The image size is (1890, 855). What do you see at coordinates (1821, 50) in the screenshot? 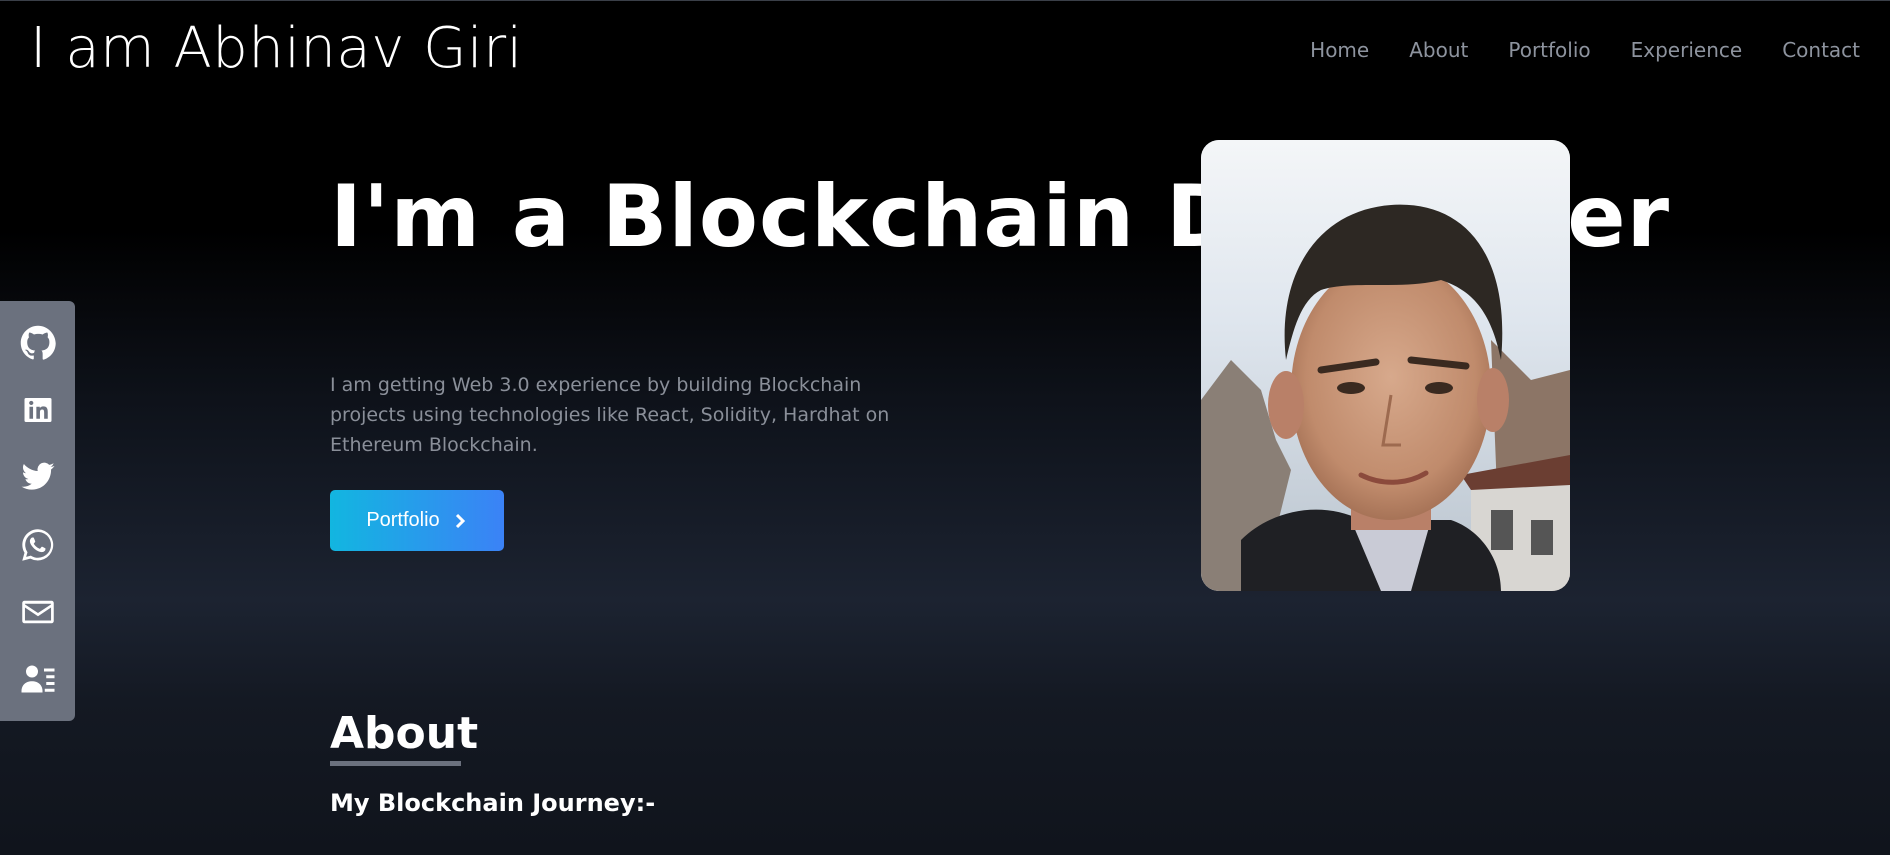
I see `nav-contact: Contact` at bounding box center [1821, 50].